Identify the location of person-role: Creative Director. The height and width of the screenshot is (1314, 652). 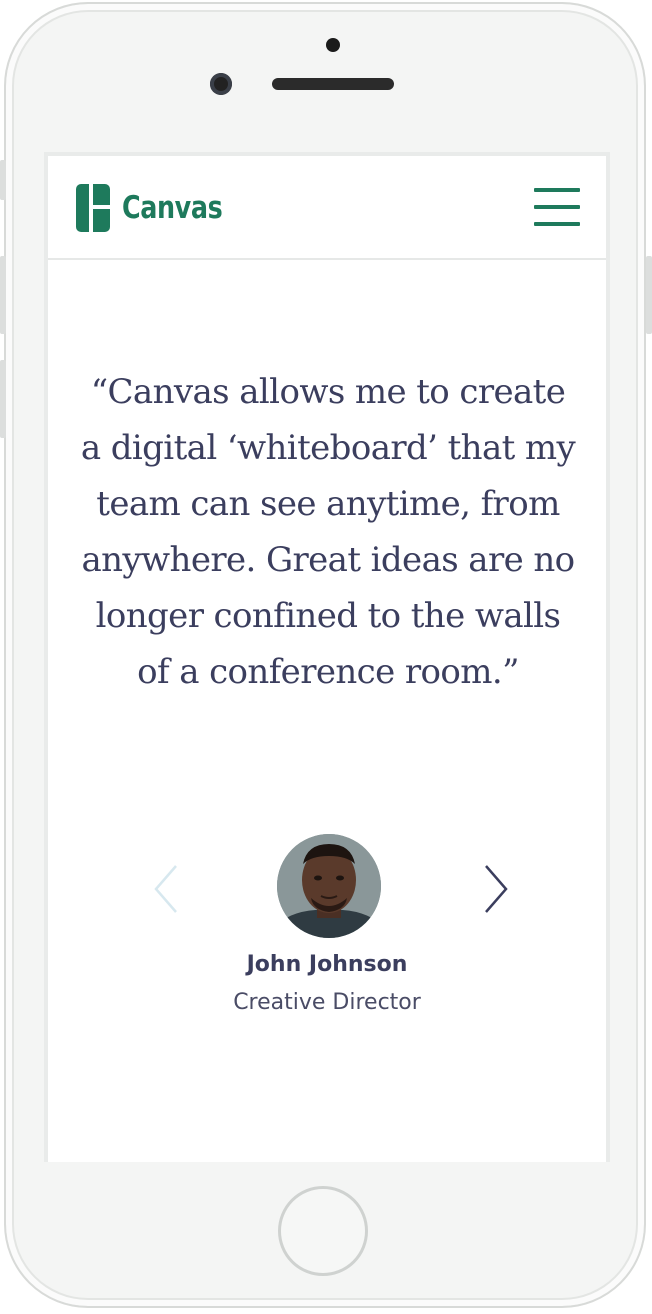
(327, 1002).